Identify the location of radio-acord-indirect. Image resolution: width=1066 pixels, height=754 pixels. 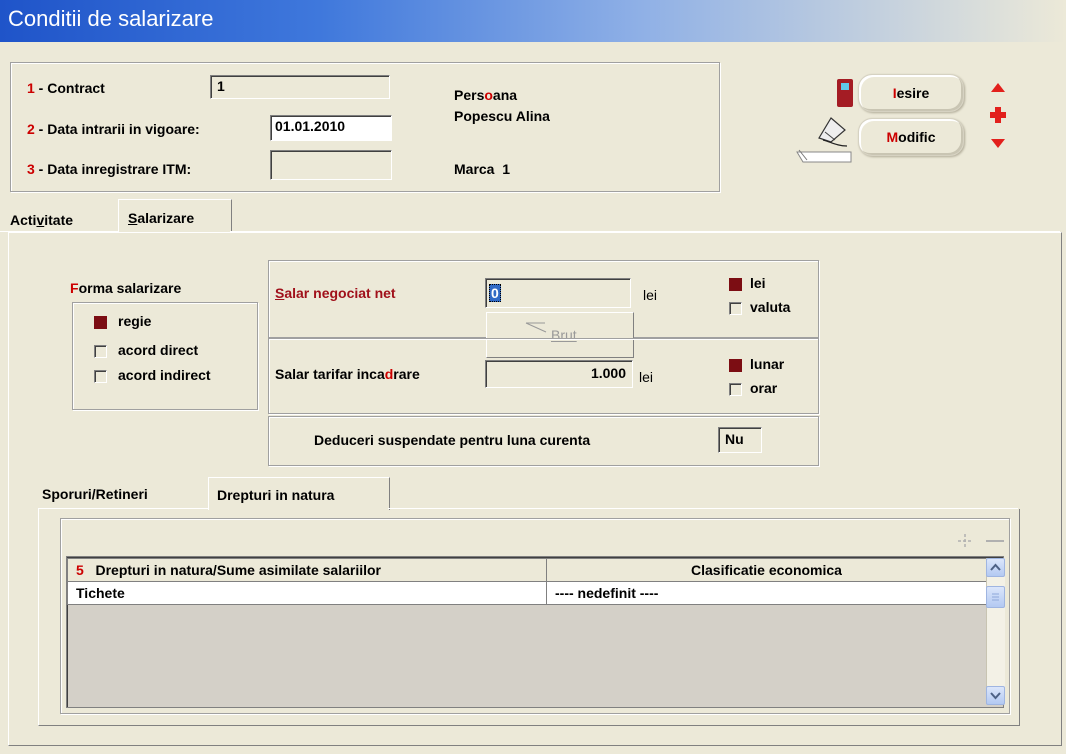
(100, 376).